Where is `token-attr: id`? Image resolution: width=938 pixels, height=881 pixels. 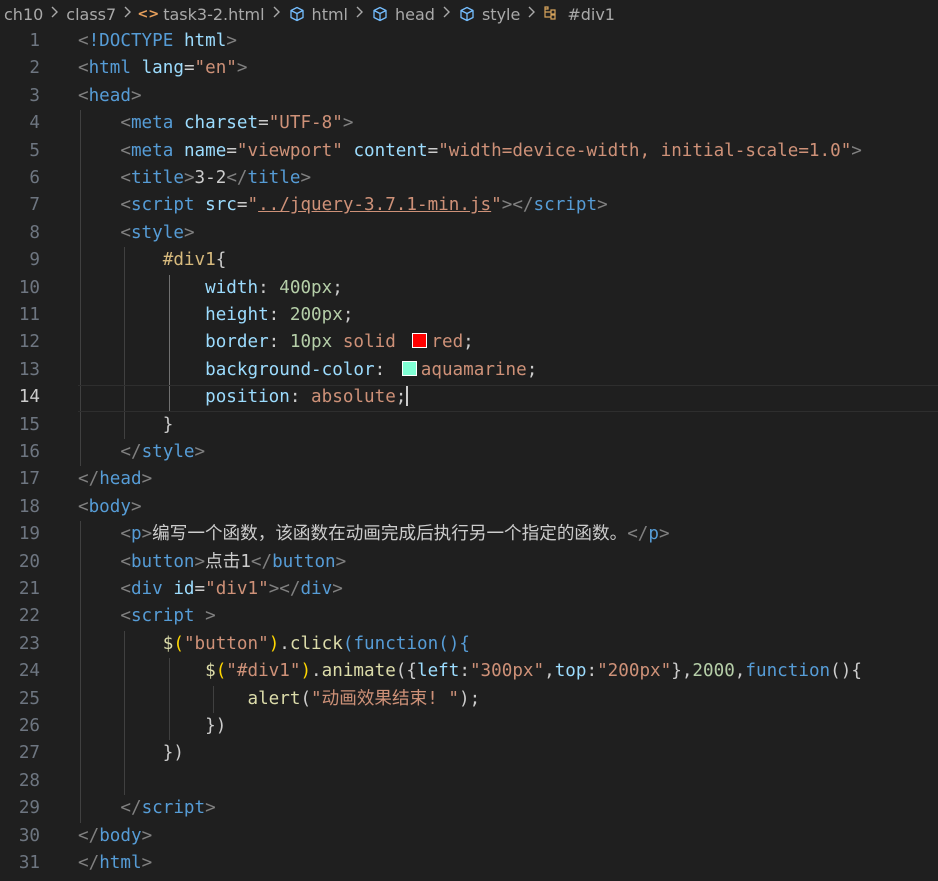
token-attr: id is located at coordinates (184, 589).